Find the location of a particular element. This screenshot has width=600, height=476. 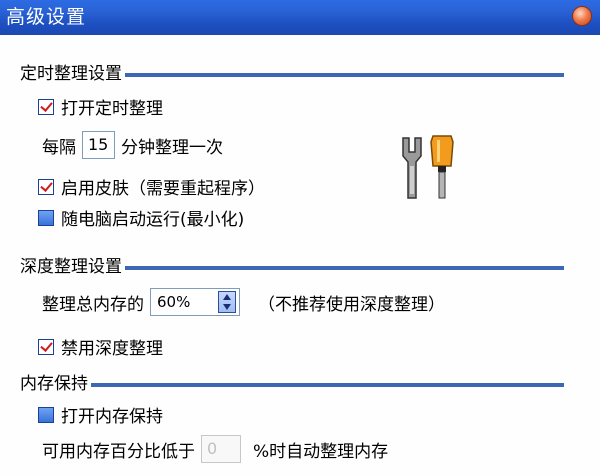

enable-timer-row: 打开定时整理 is located at coordinates (100, 106).